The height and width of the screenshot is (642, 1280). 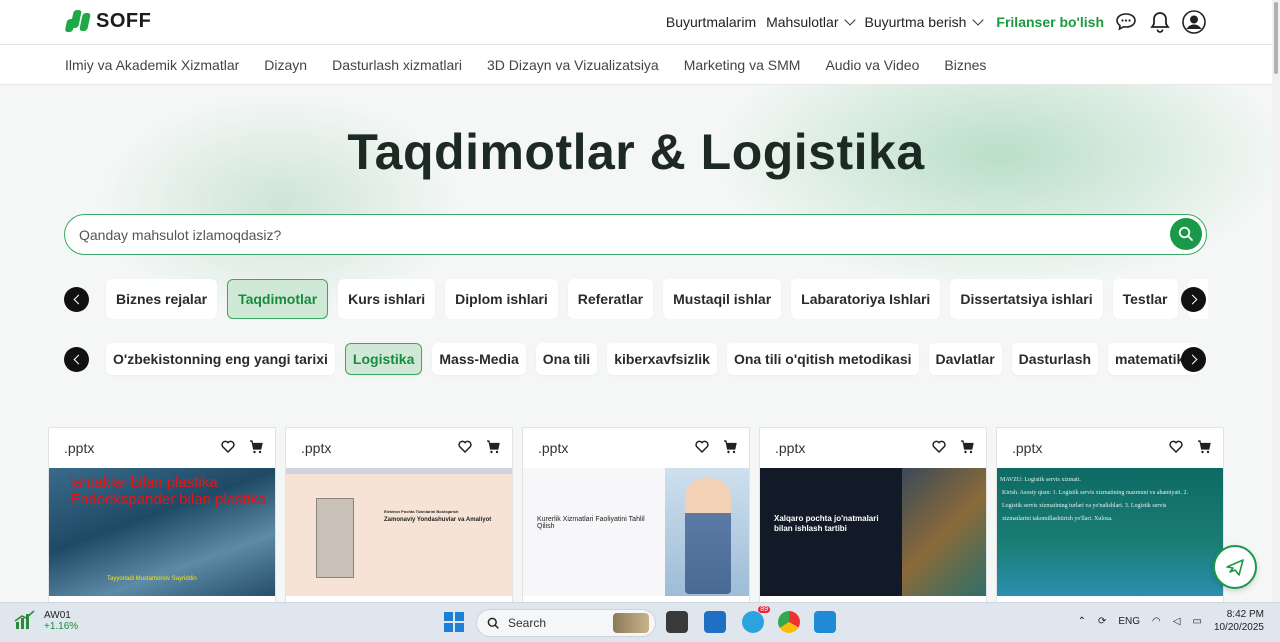 I want to click on chat-icon, so click(x=1126, y=22).